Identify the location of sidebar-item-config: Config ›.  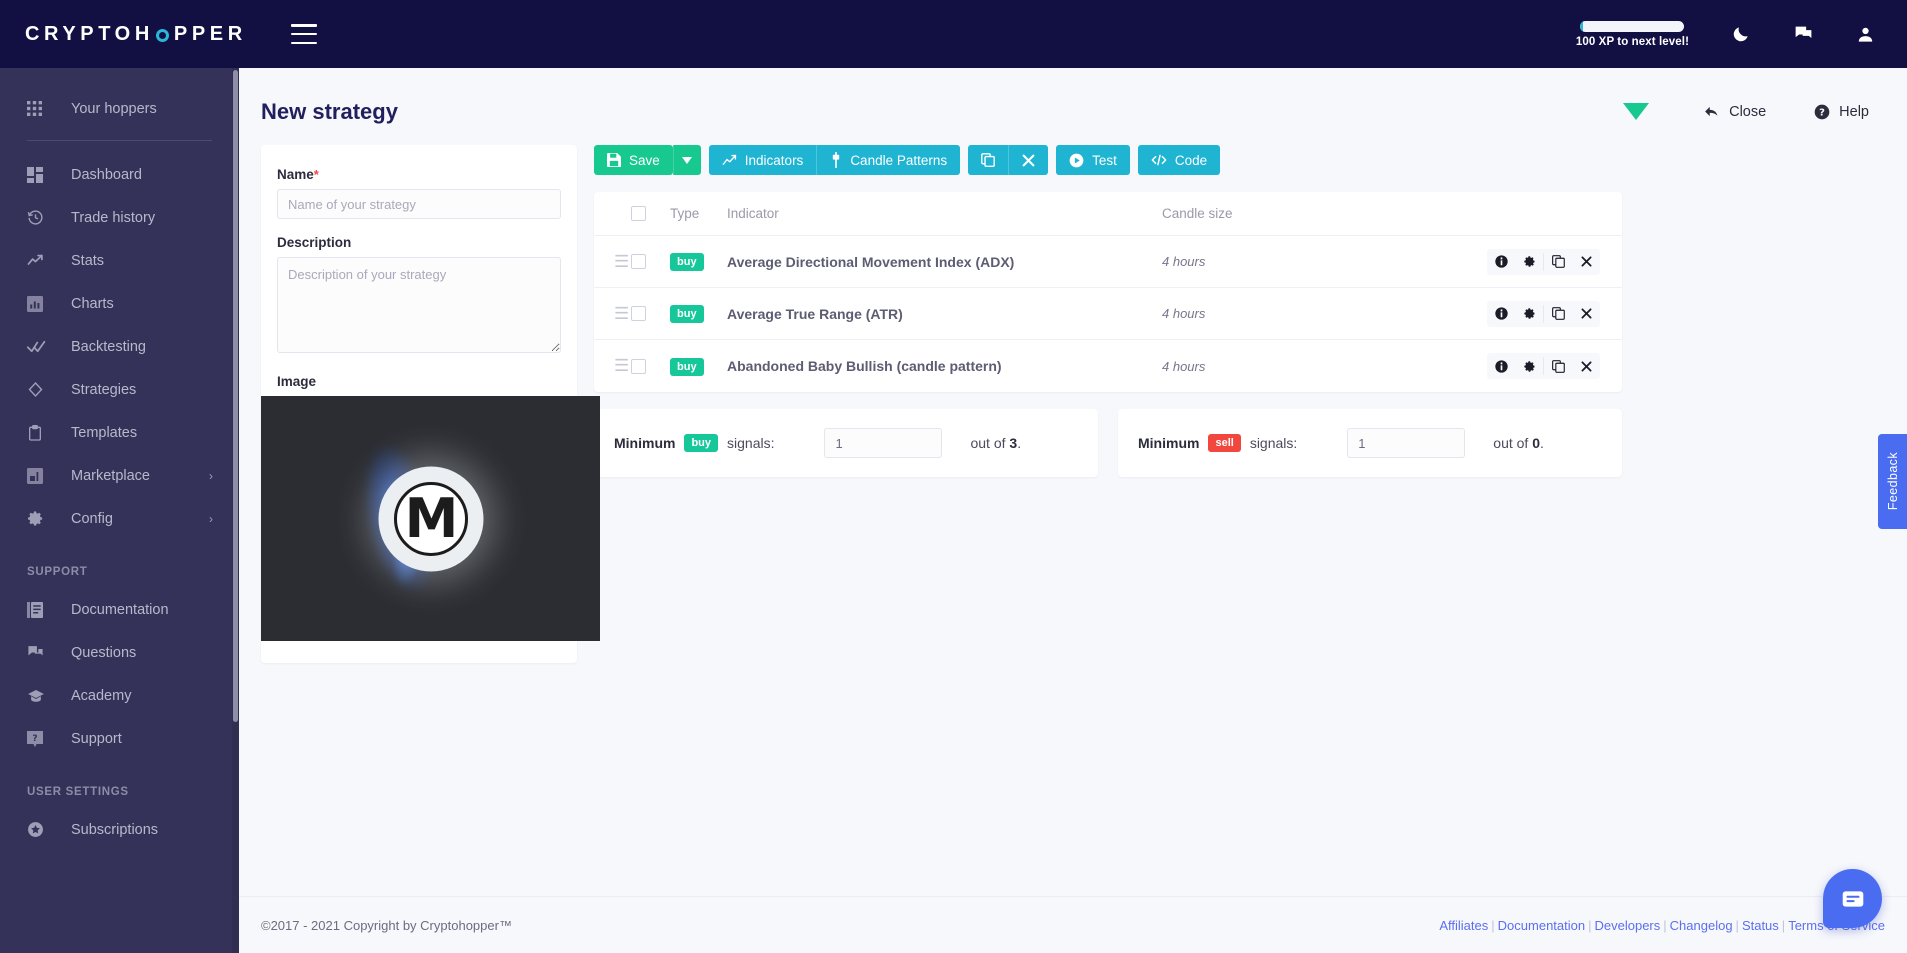
(119, 518).